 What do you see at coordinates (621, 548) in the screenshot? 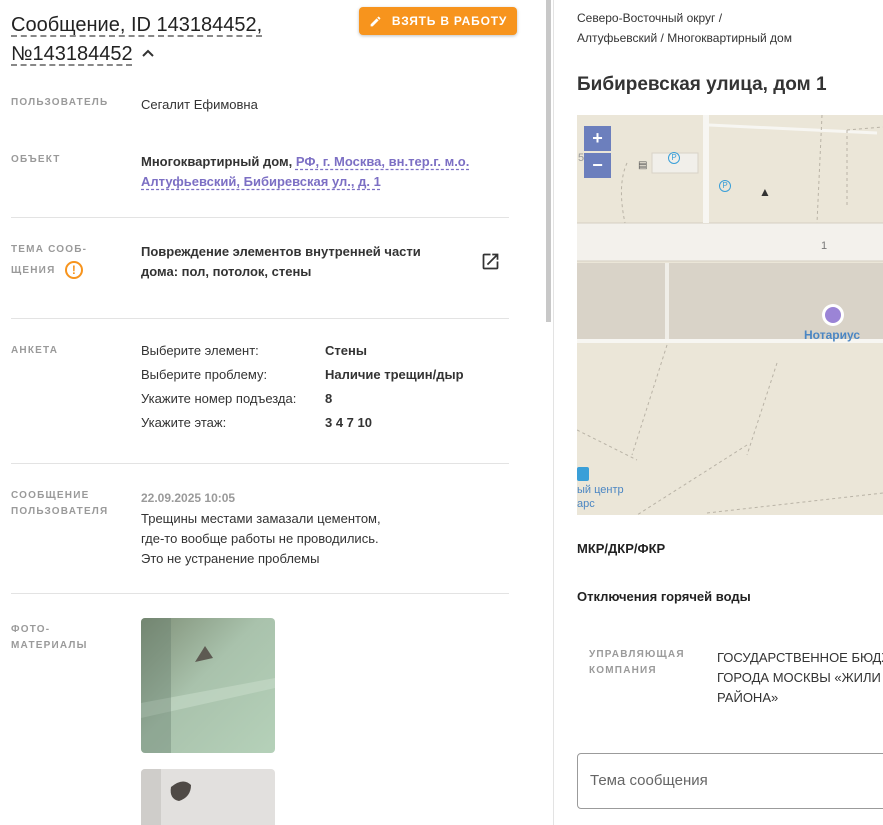
I see `housing-type: МКР/ДКР/ФКР` at bounding box center [621, 548].